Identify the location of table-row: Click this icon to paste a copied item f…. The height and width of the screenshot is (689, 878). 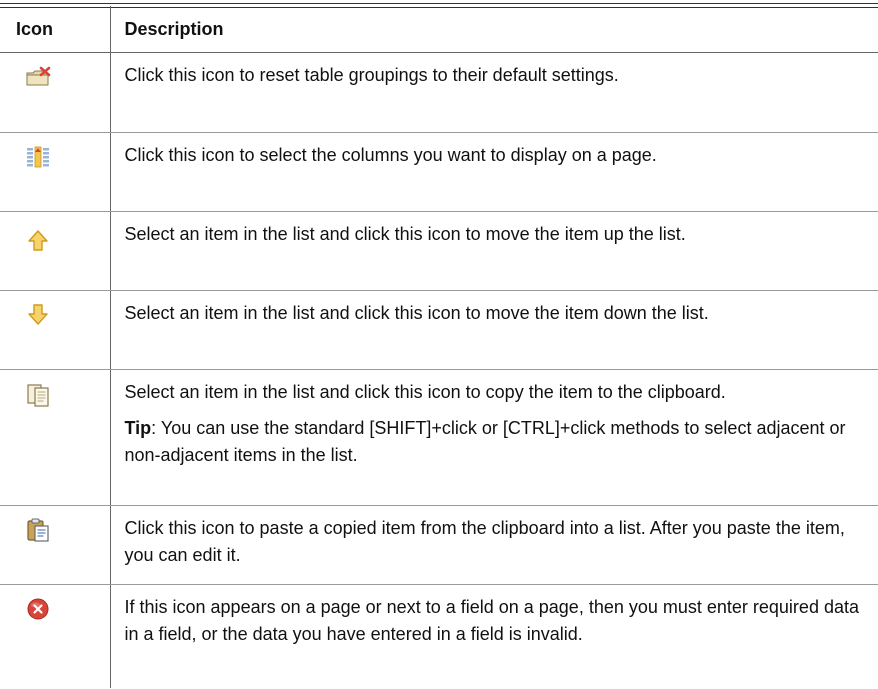
(439, 545).